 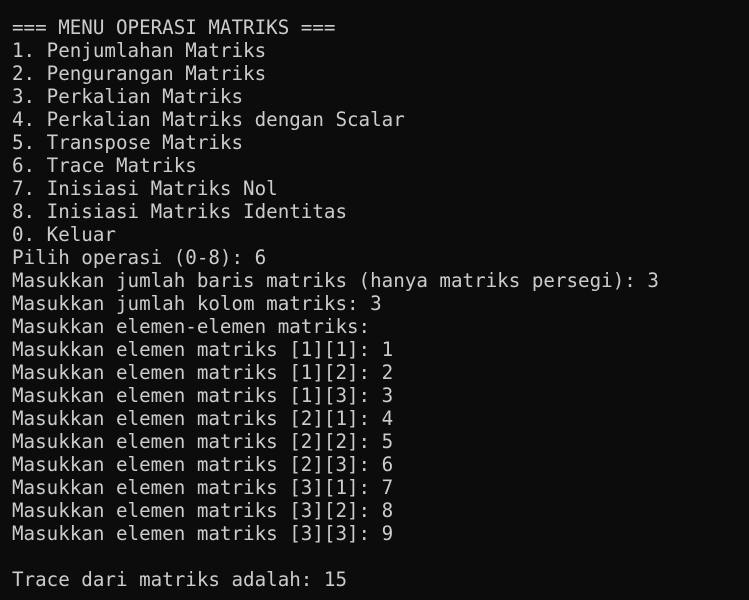 I want to click on menu-option-6: 6. Trace Matriks, so click(x=104, y=165).